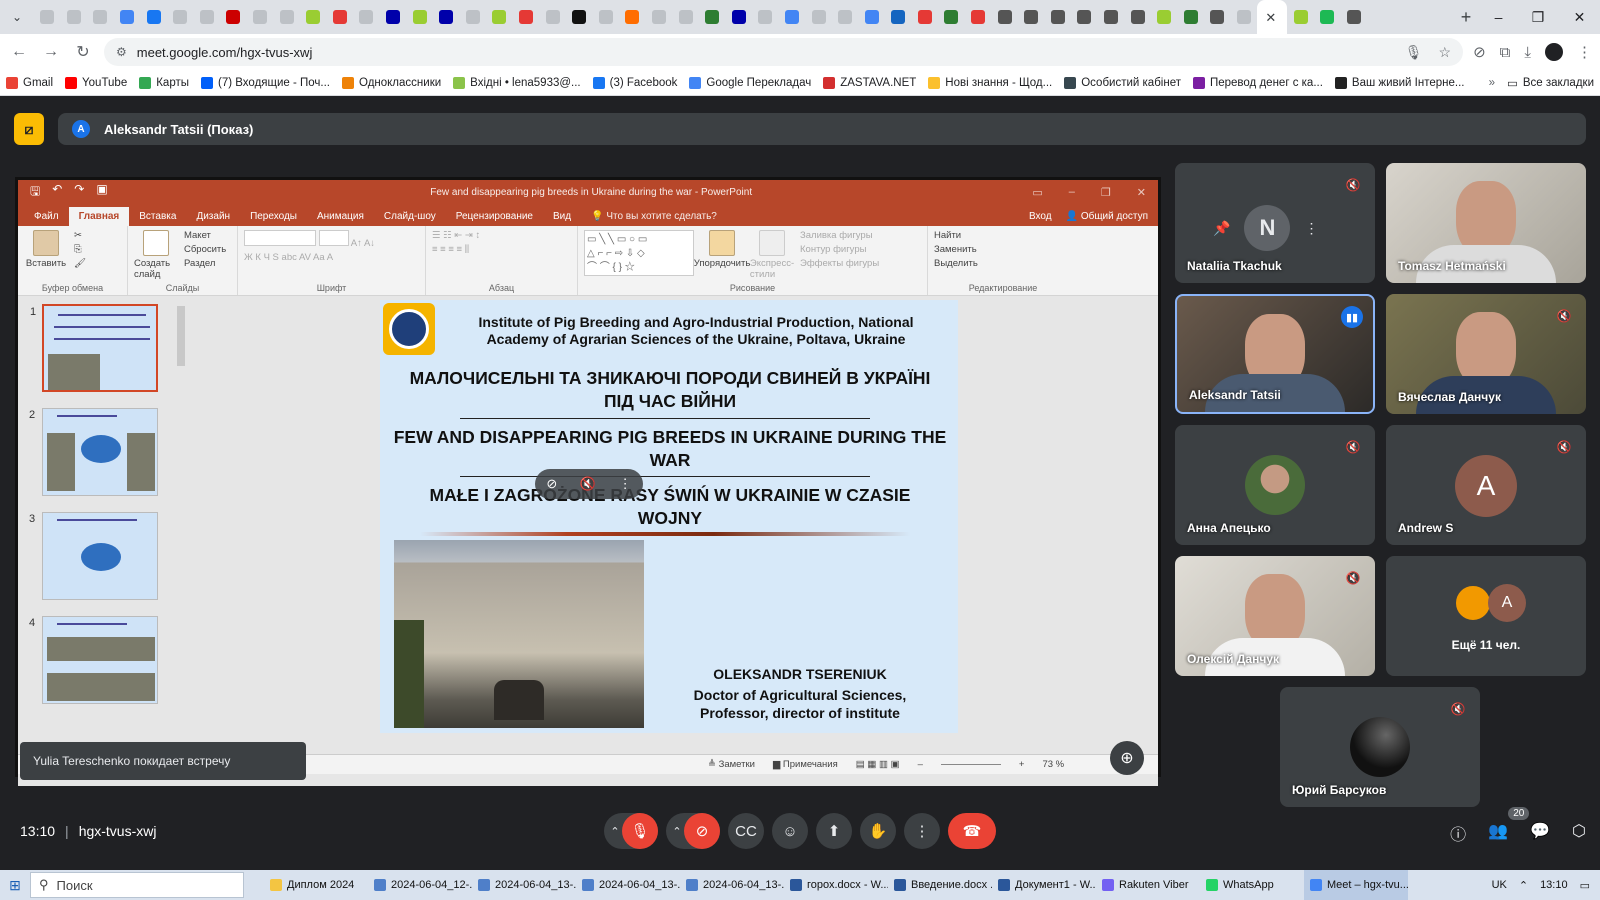 The height and width of the screenshot is (900, 1600). I want to click on participant-tile: Tomasz Hetmański, so click(1486, 223).